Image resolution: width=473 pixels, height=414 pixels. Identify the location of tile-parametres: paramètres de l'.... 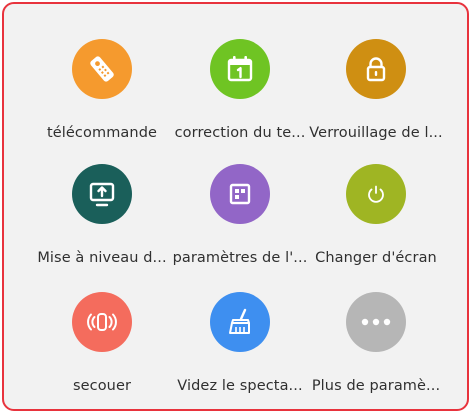
(240, 215).